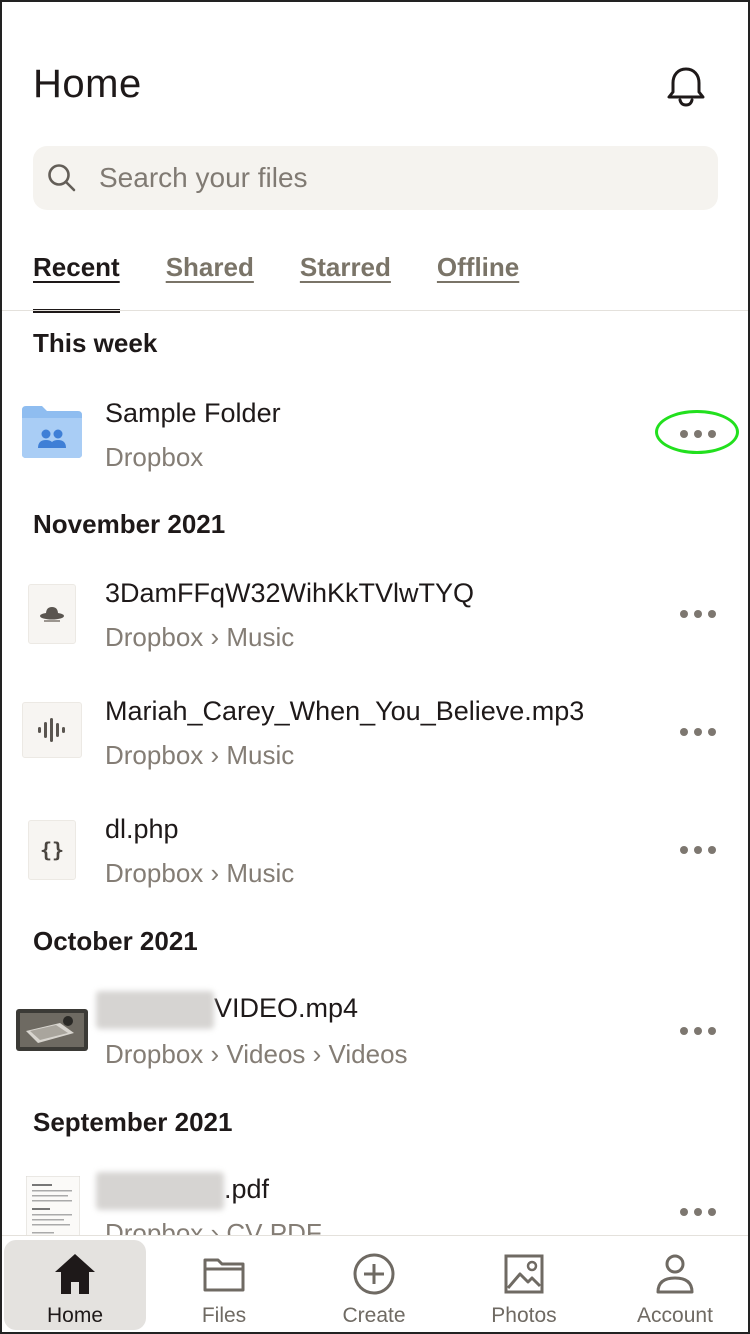 Image resolution: width=750 pixels, height=1334 pixels. What do you see at coordinates (75, 1315) in the screenshot?
I see `nav-label: Home` at bounding box center [75, 1315].